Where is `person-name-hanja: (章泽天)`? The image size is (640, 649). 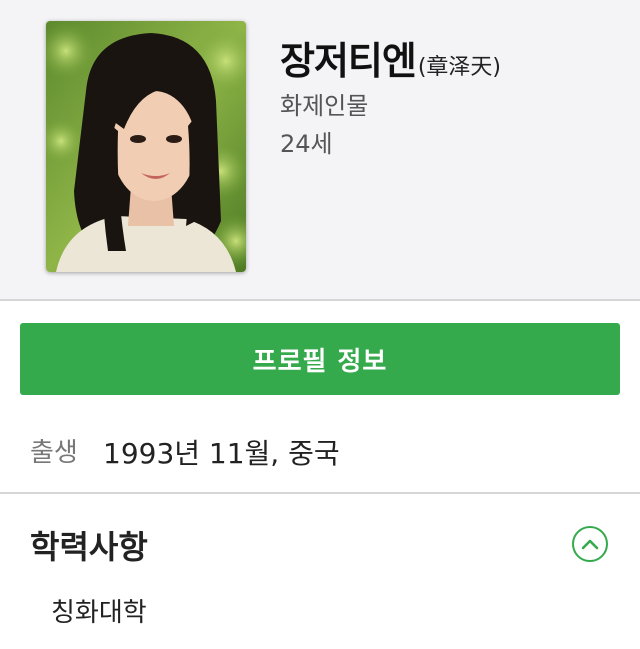
person-name-hanja: (章泽天) is located at coordinates (459, 67).